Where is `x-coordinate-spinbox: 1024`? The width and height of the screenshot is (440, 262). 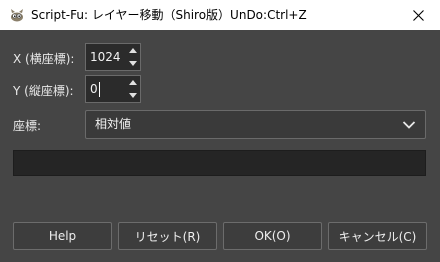 x-coordinate-spinbox: 1024 is located at coordinates (113, 57).